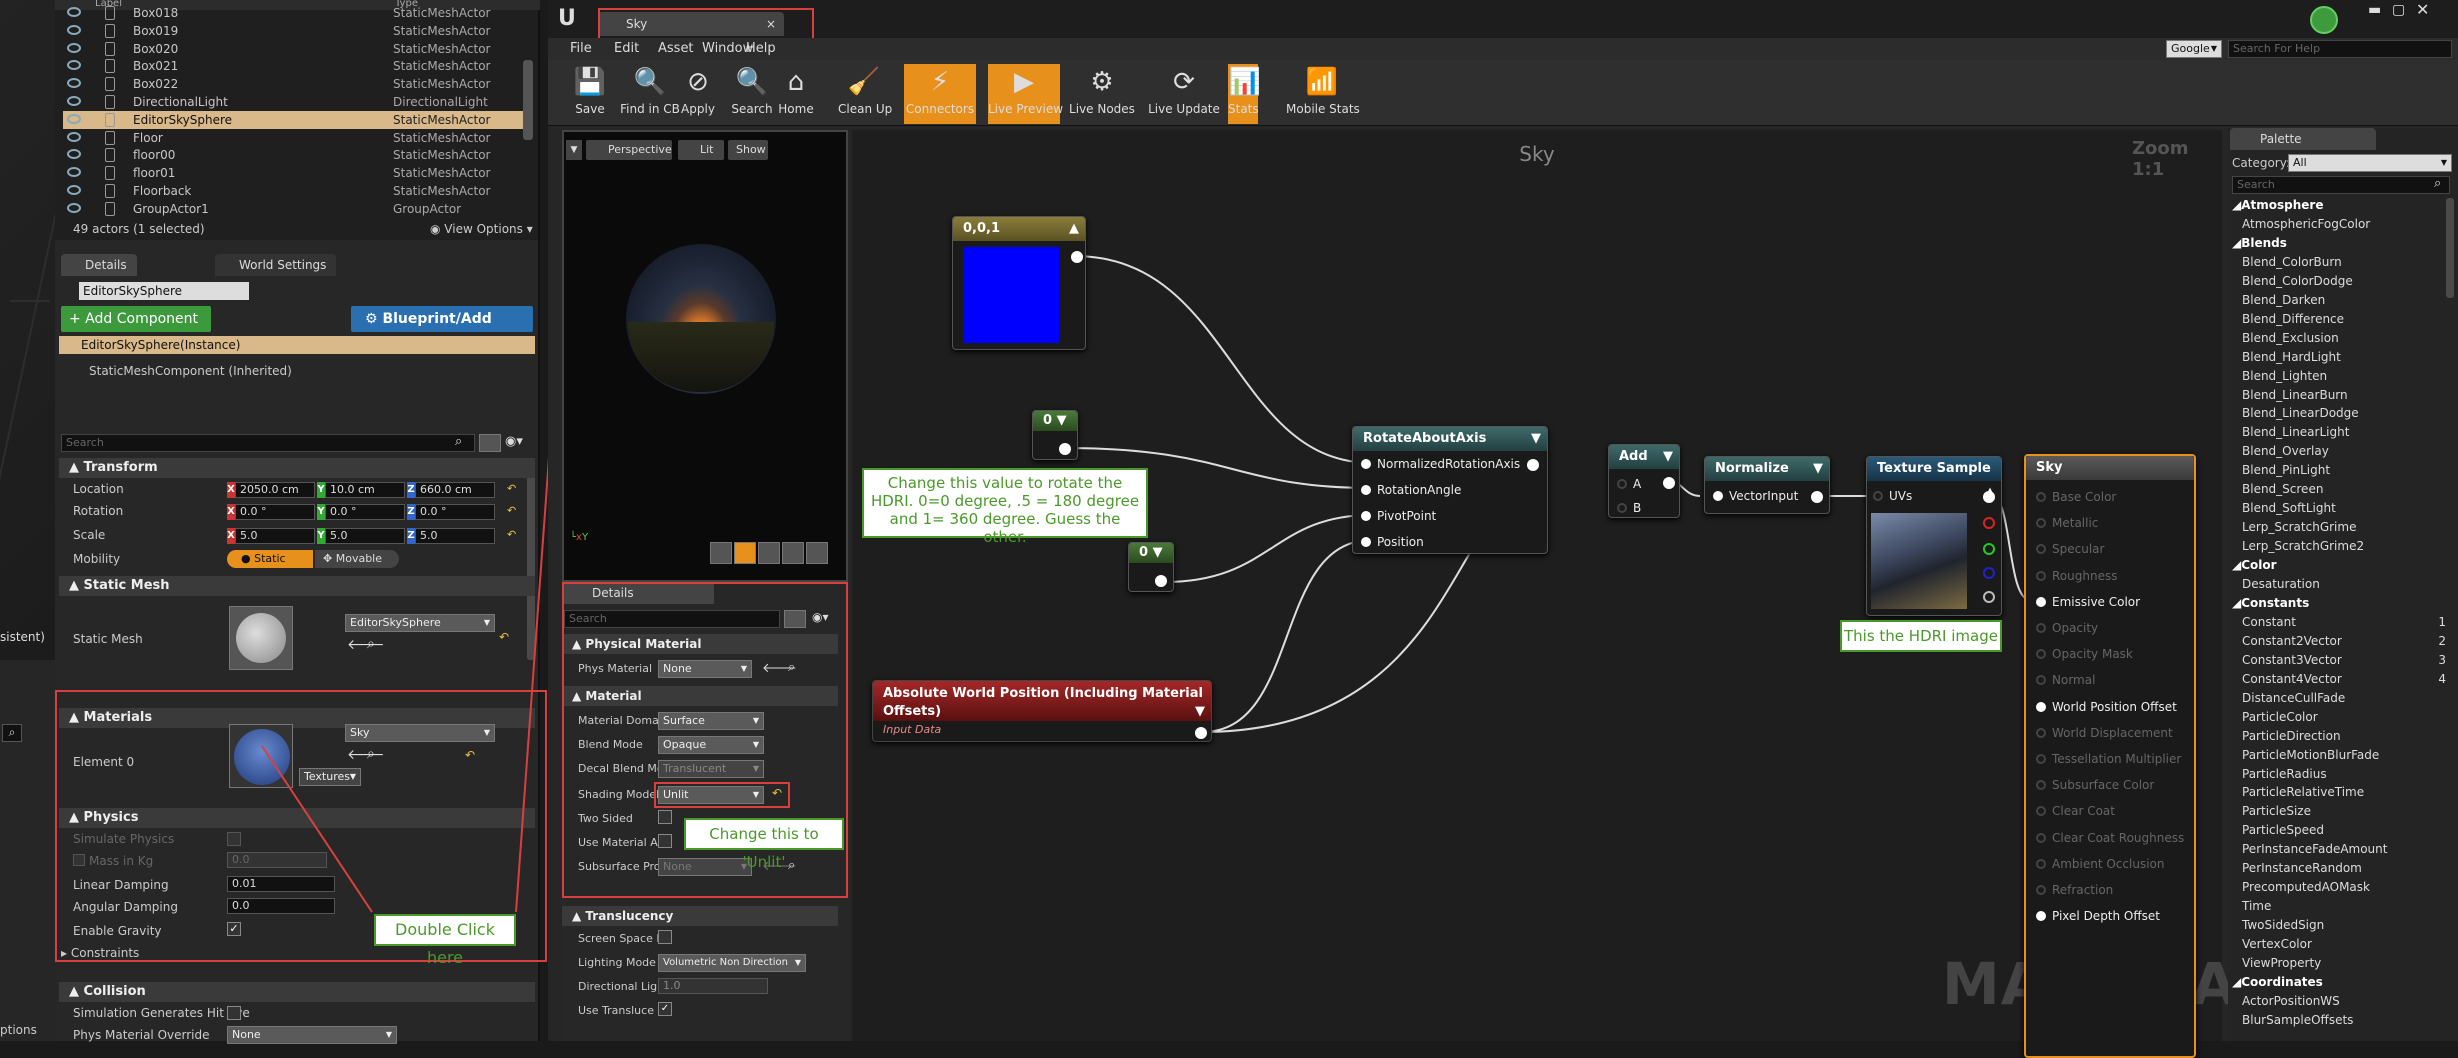 This screenshot has width=2458, height=1058. Describe the element at coordinates (2314, 849) in the screenshot. I see `palette-item: PerInstanceFadeAmount` at that location.